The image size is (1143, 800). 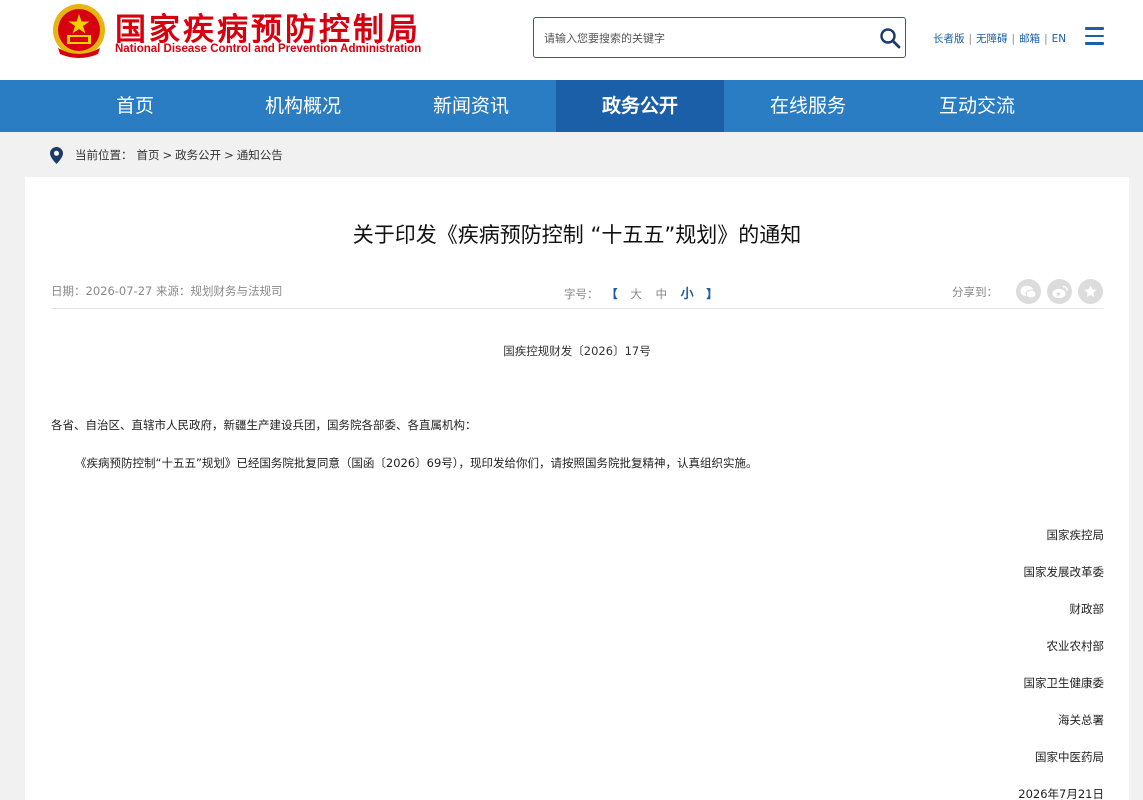 What do you see at coordinates (1090, 291) in the screenshot?
I see `favorite-star-icon` at bounding box center [1090, 291].